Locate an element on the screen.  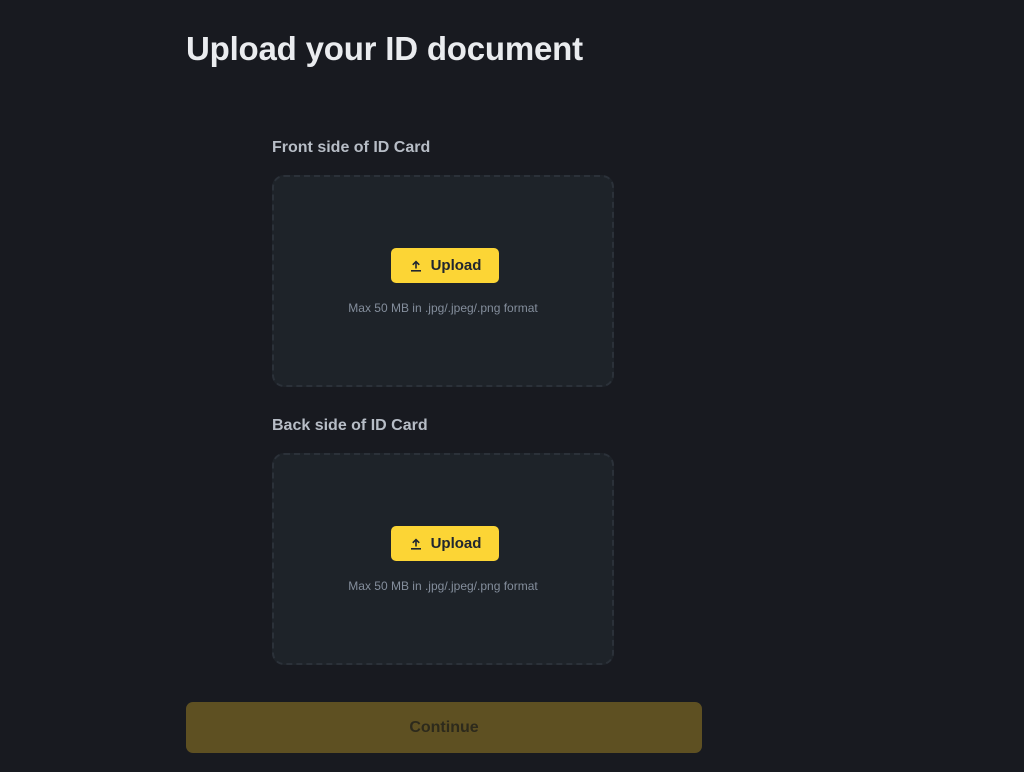
front-format-hint: Max 50 MB in .jpg/.jpeg/.png format is located at coordinates (443, 308).